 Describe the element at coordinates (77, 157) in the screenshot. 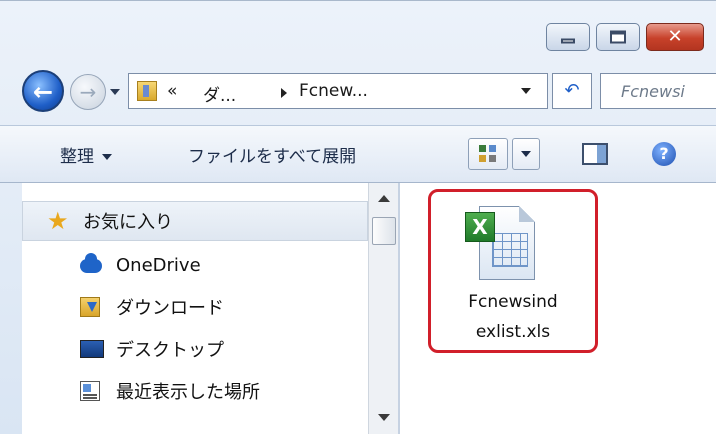

I see `organize-label: 整理` at that location.